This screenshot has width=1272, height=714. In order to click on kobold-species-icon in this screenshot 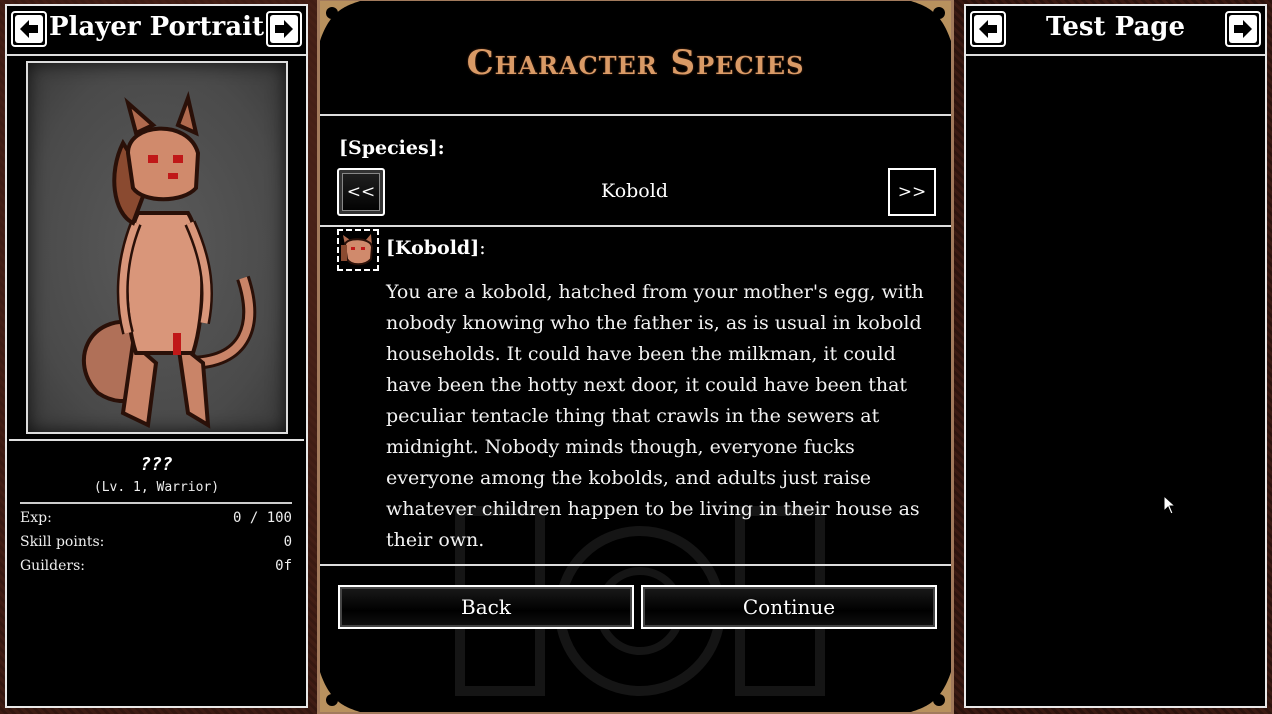, I will do `click(358, 250)`.